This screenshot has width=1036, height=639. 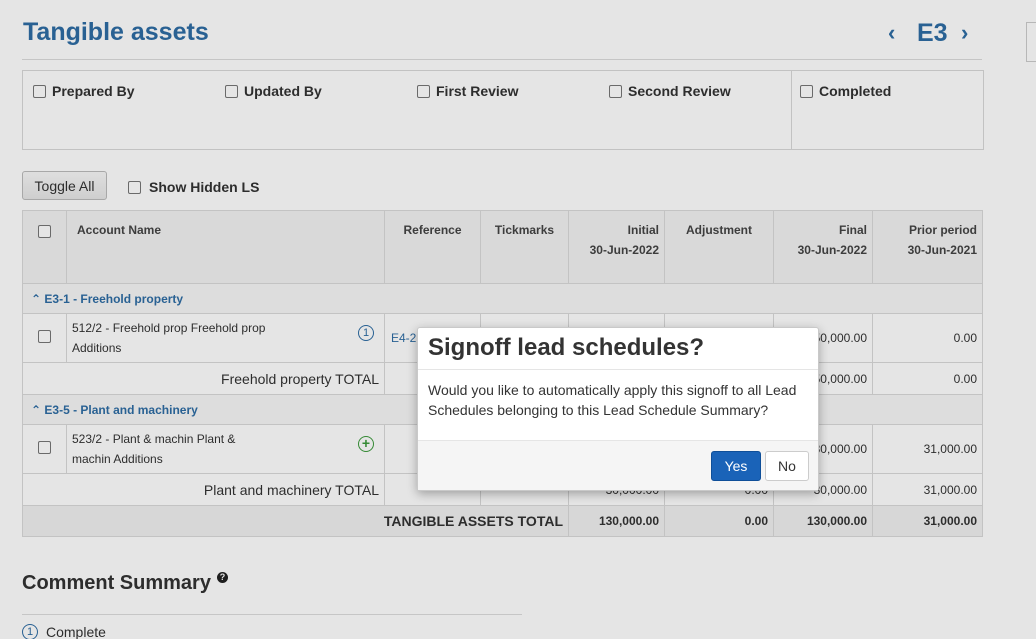 What do you see at coordinates (787, 466) in the screenshot?
I see `no-button: No` at bounding box center [787, 466].